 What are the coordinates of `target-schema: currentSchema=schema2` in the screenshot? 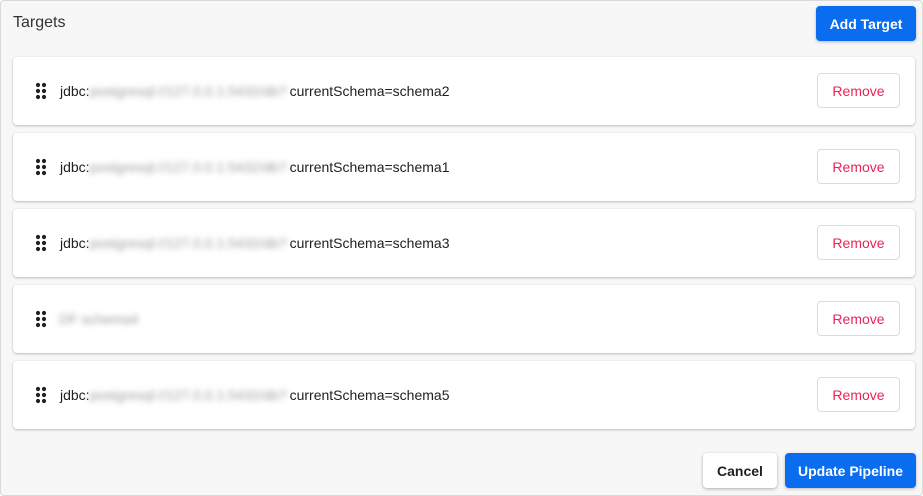 It's located at (369, 91).